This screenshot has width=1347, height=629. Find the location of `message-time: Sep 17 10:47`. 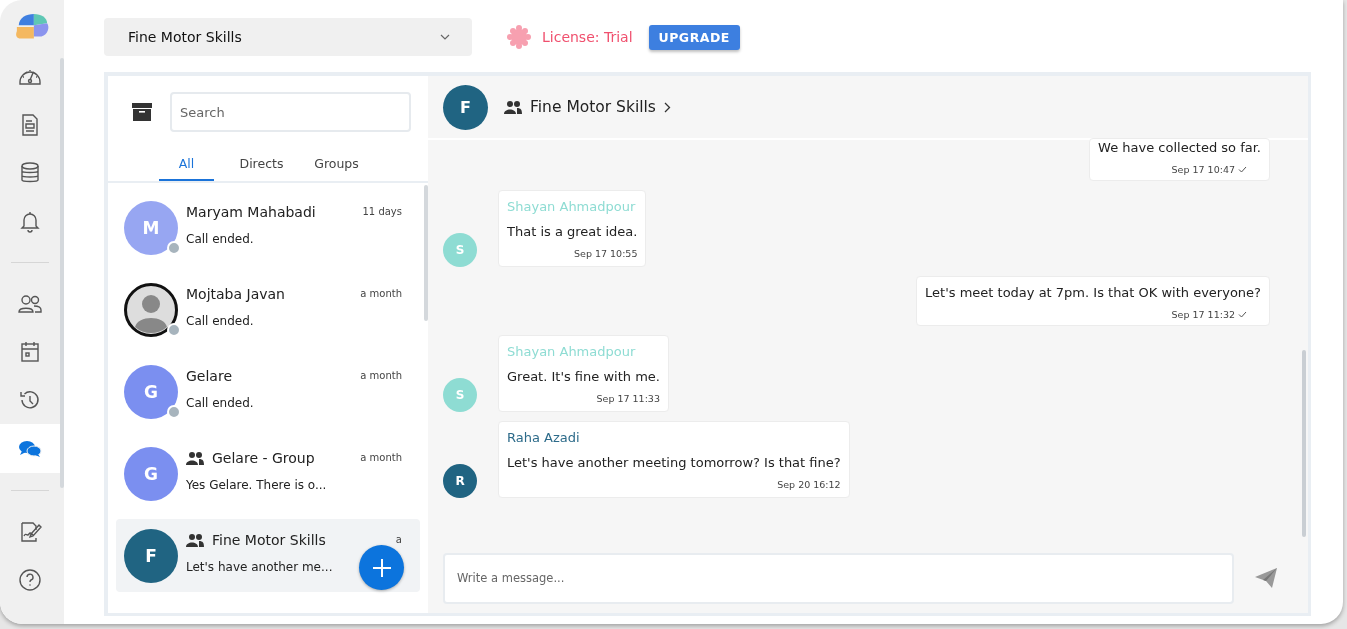

message-time: Sep 17 10:47 is located at coordinates (1203, 169).